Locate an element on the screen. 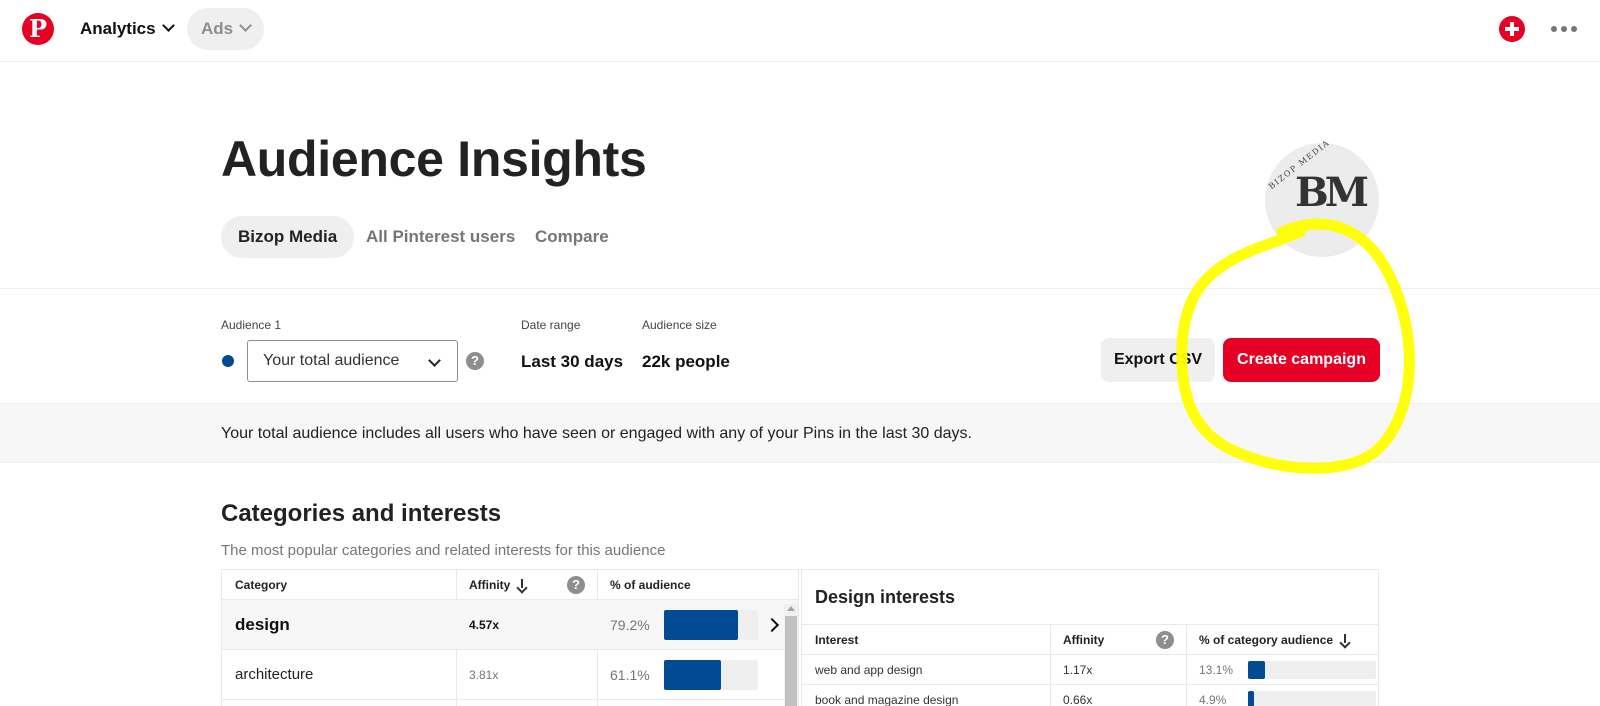  category-affinity: 3.81x is located at coordinates (484, 674).